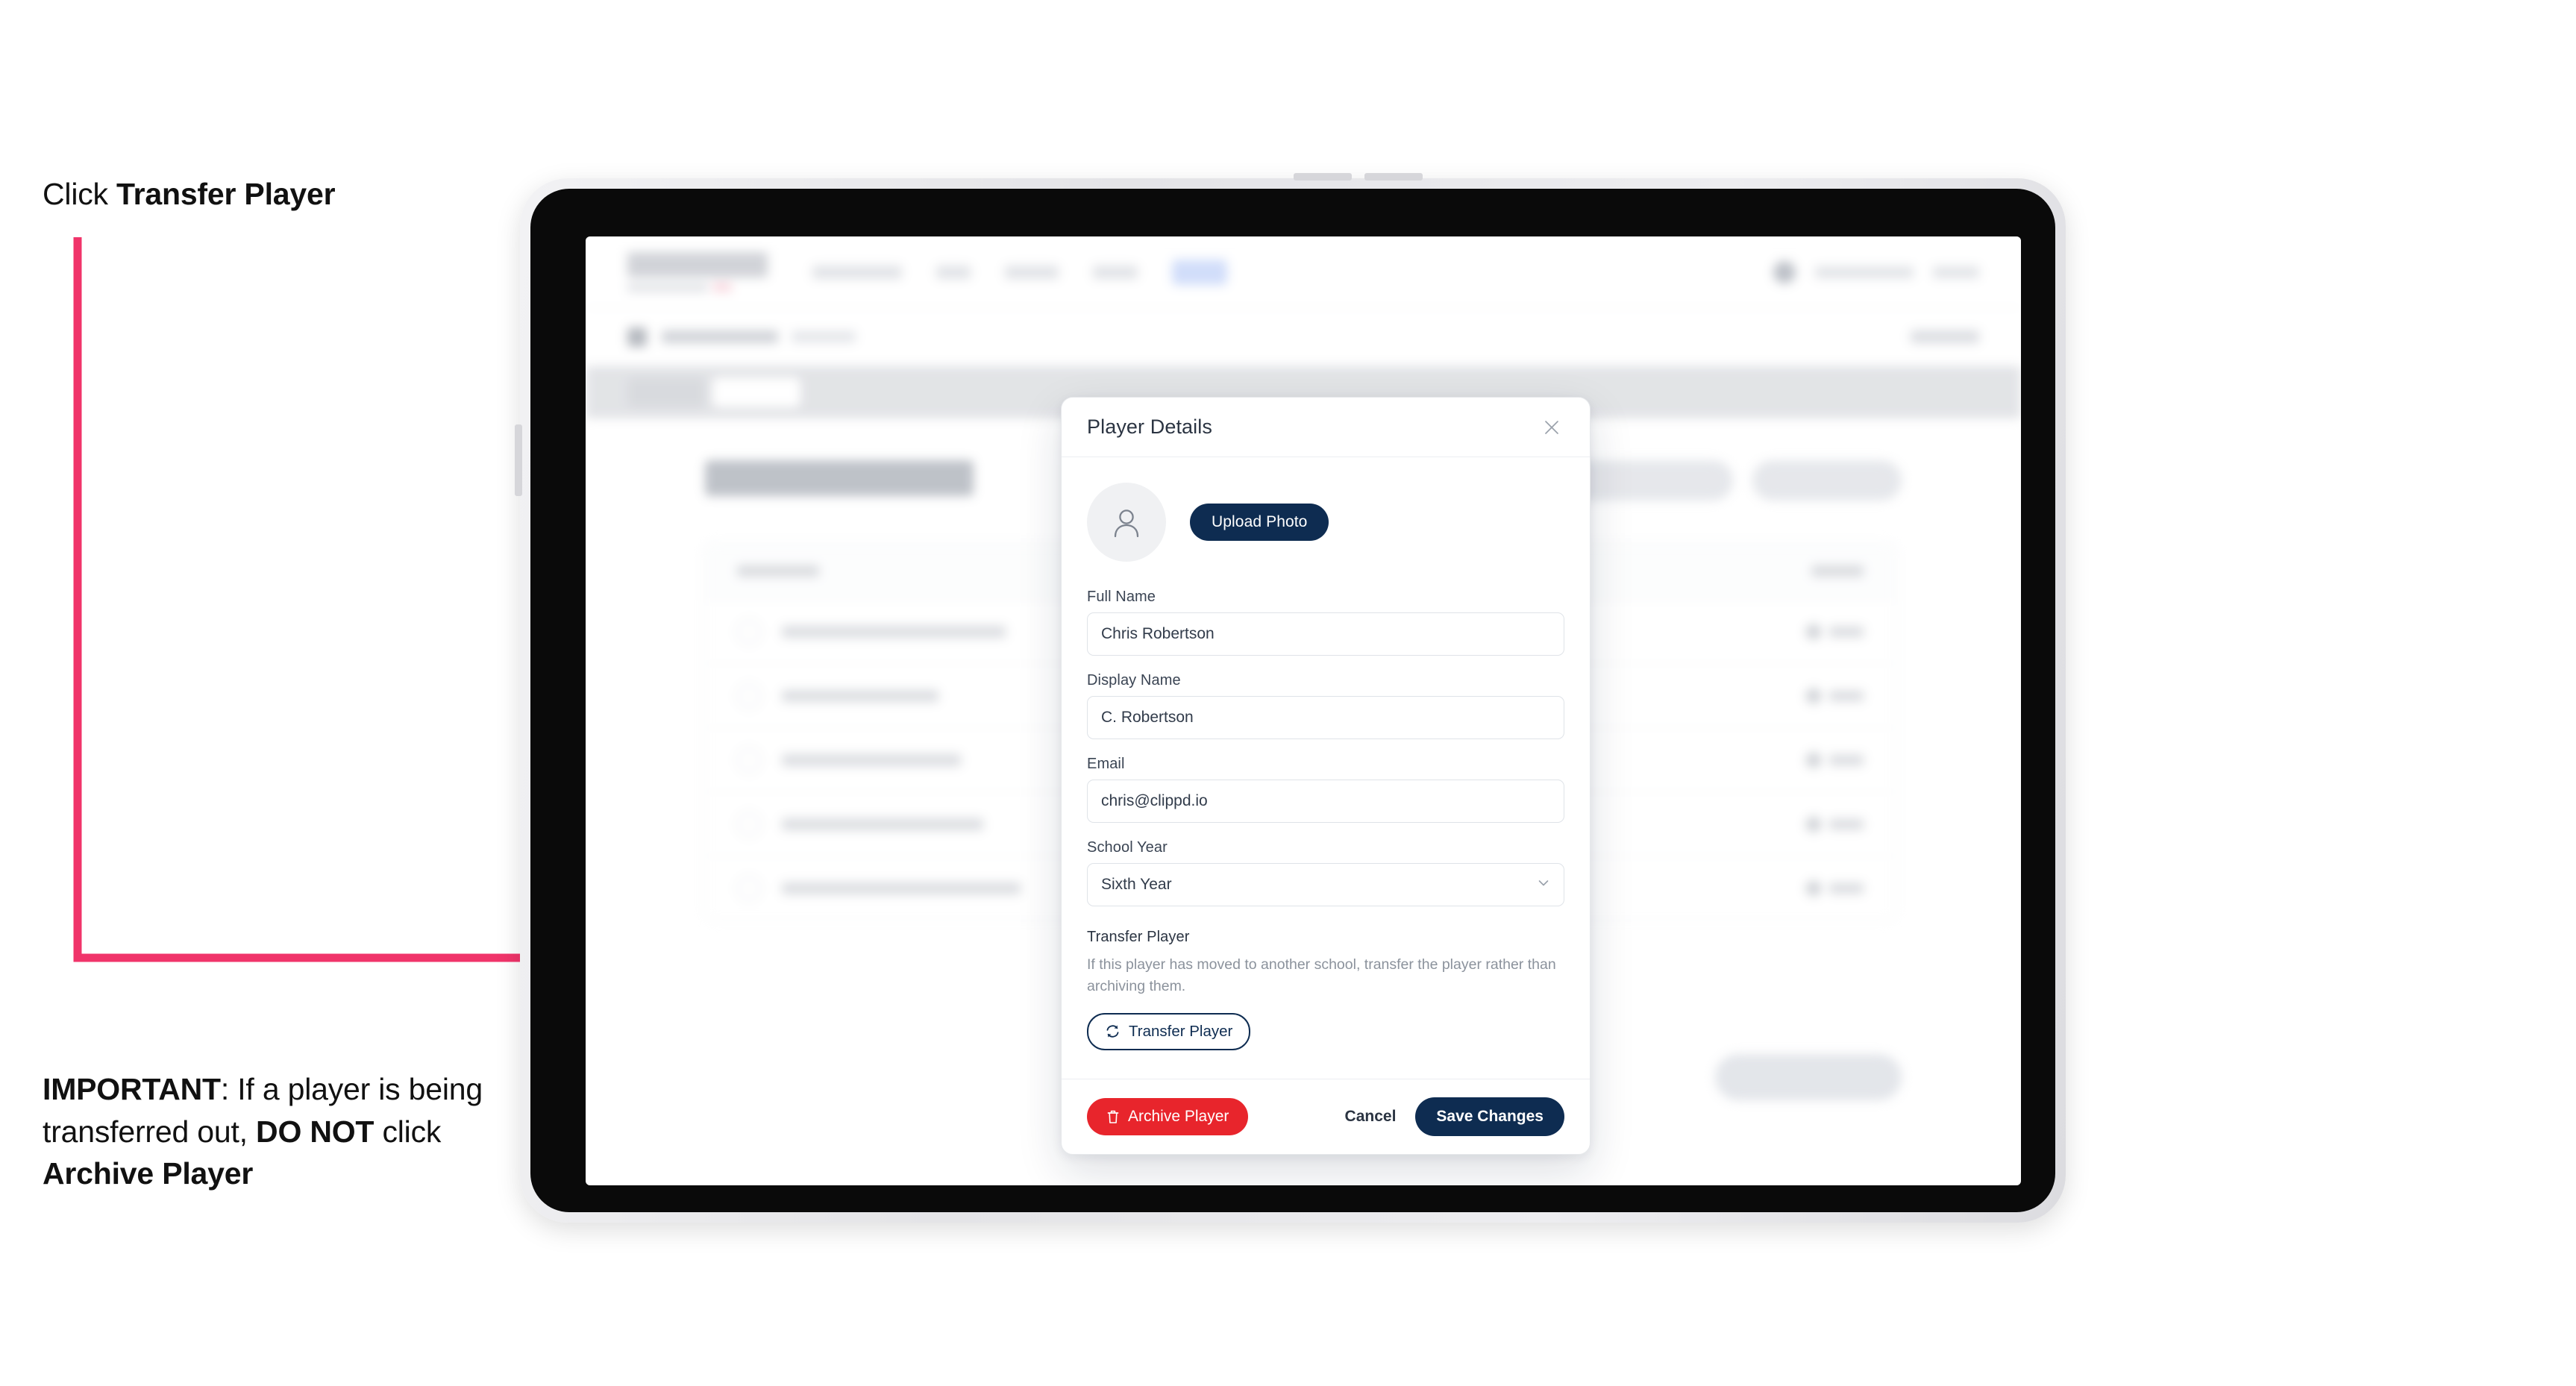  What do you see at coordinates (1138, 937) in the screenshot?
I see `transfer-section-title: Transfer Player` at bounding box center [1138, 937].